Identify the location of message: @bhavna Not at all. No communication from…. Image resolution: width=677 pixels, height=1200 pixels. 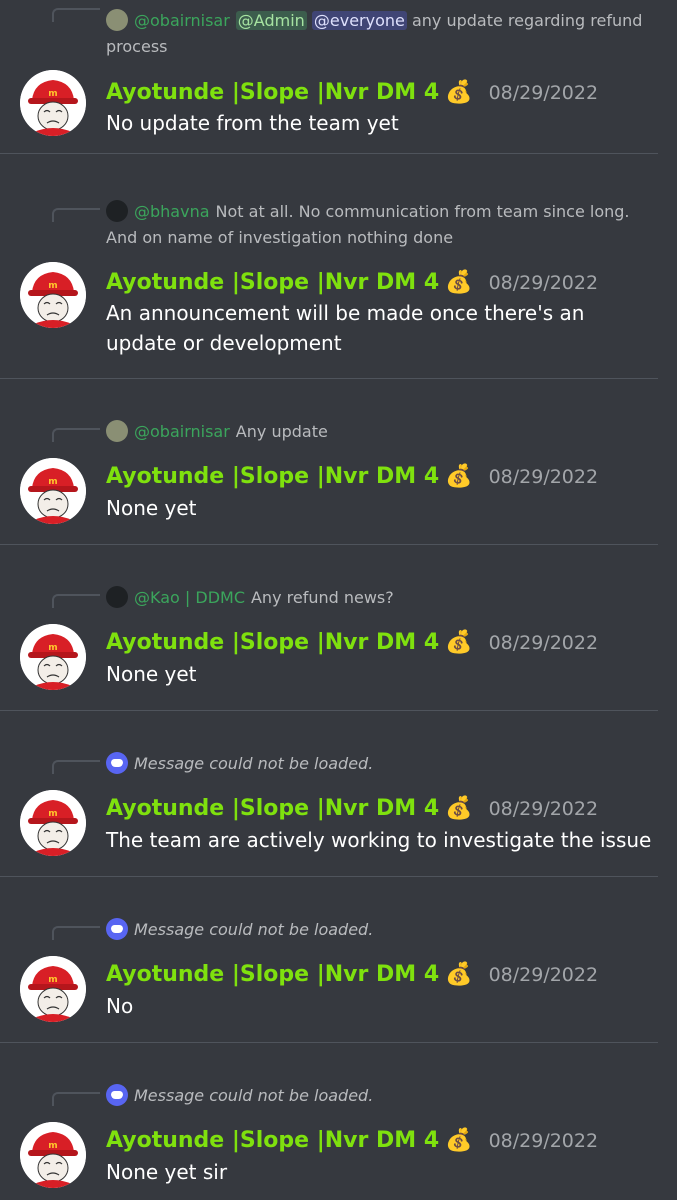
(338, 288).